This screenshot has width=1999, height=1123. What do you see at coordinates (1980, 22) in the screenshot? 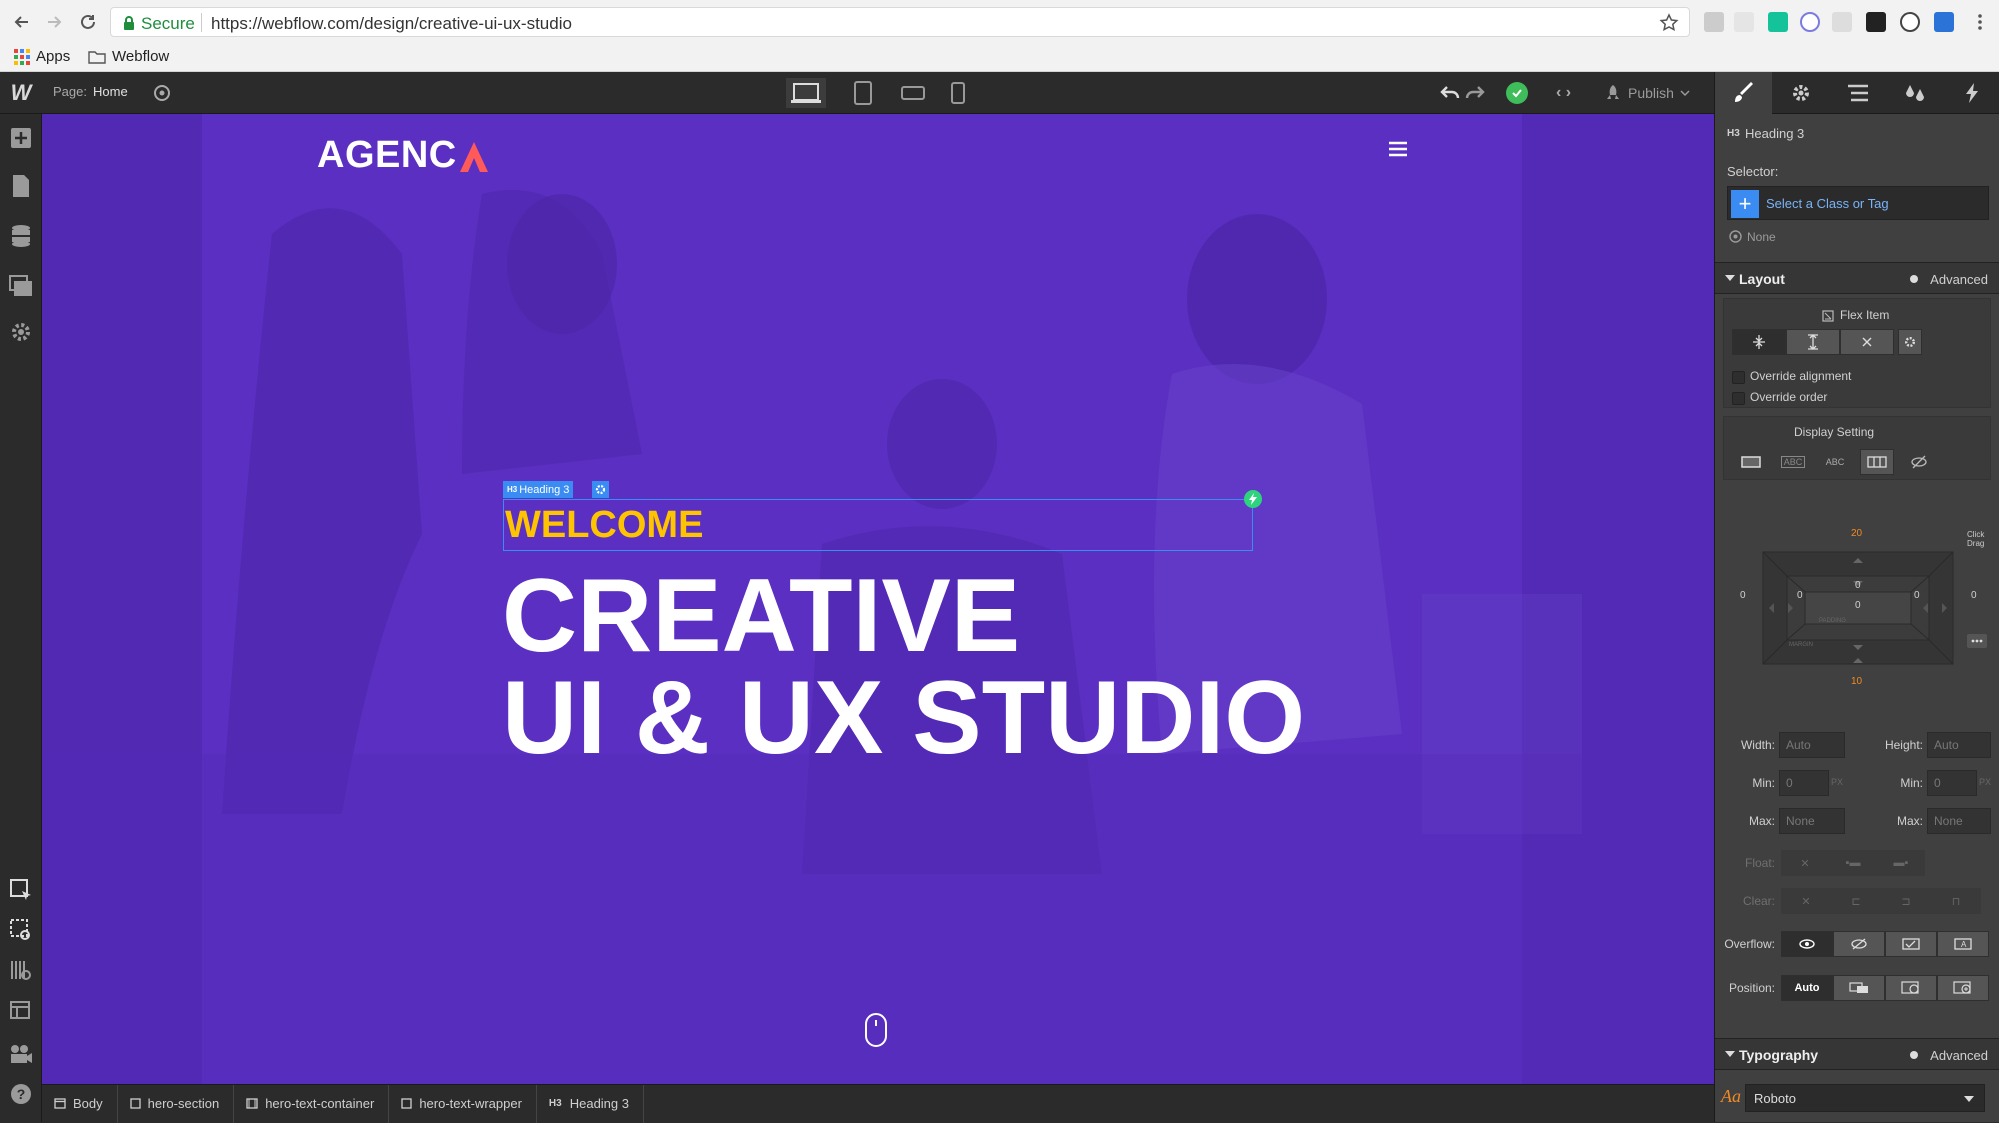
I see `menu-dots-icon` at bounding box center [1980, 22].